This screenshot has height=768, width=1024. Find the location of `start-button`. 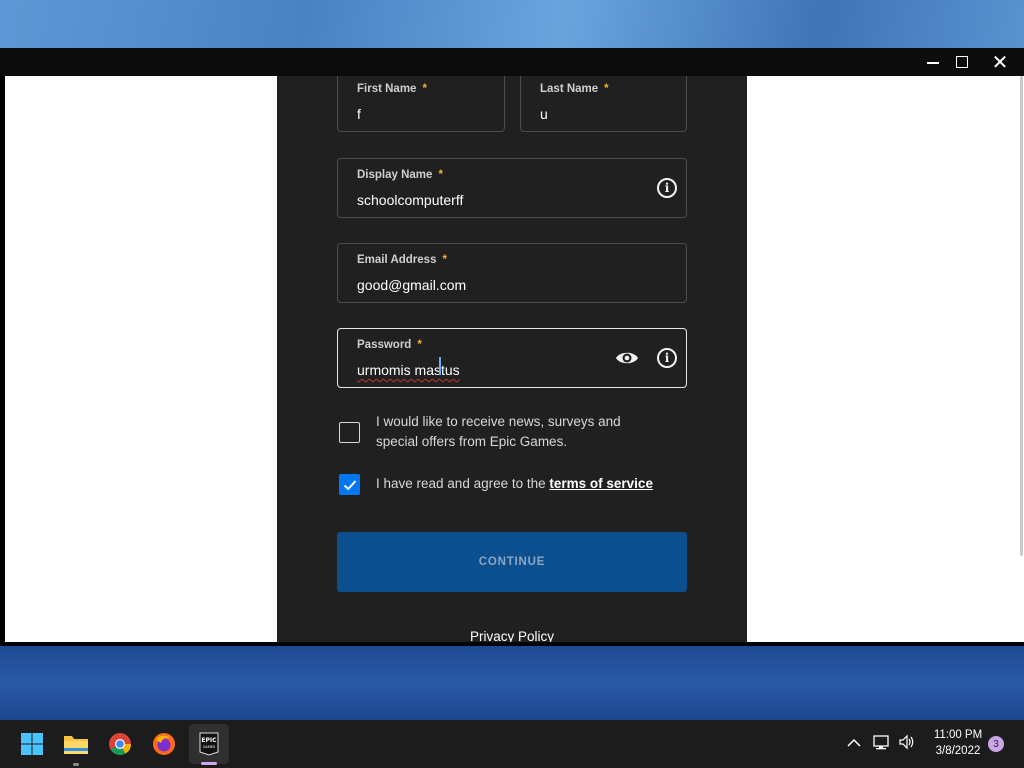

start-button is located at coordinates (32, 744).